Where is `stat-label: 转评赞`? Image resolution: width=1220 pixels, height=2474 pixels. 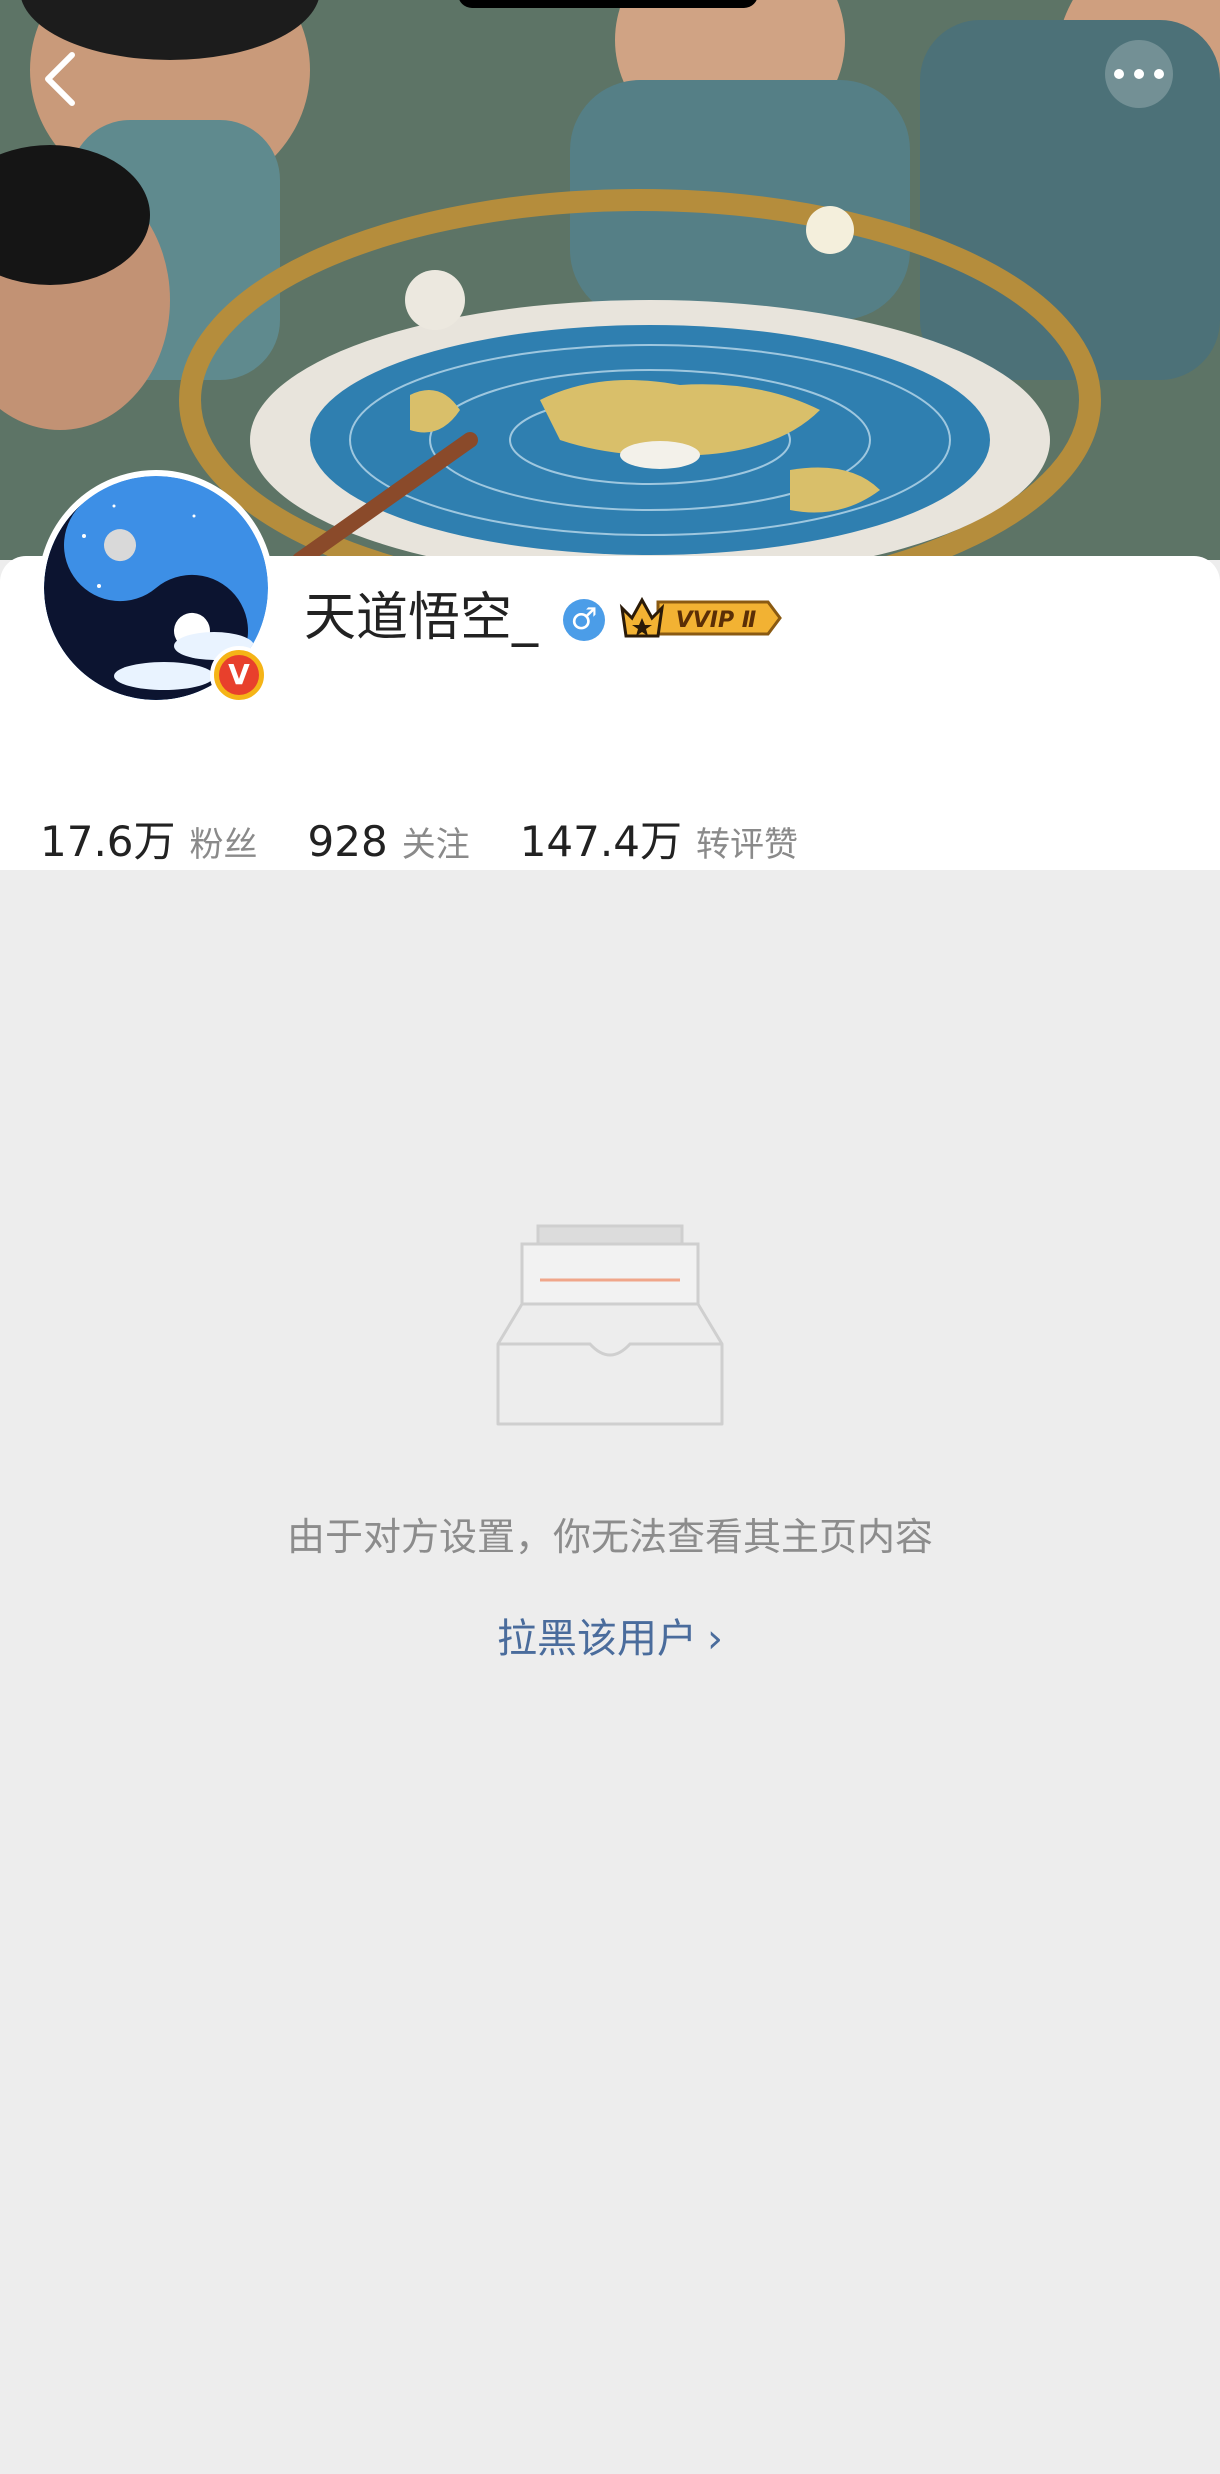 stat-label: 转评赞 is located at coordinates (746, 845).